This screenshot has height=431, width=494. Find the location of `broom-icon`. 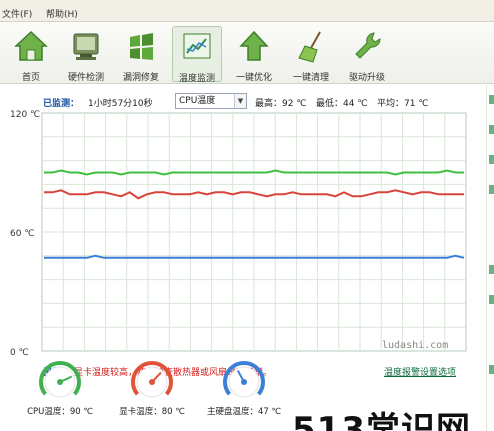

broom-icon is located at coordinates (309, 47).